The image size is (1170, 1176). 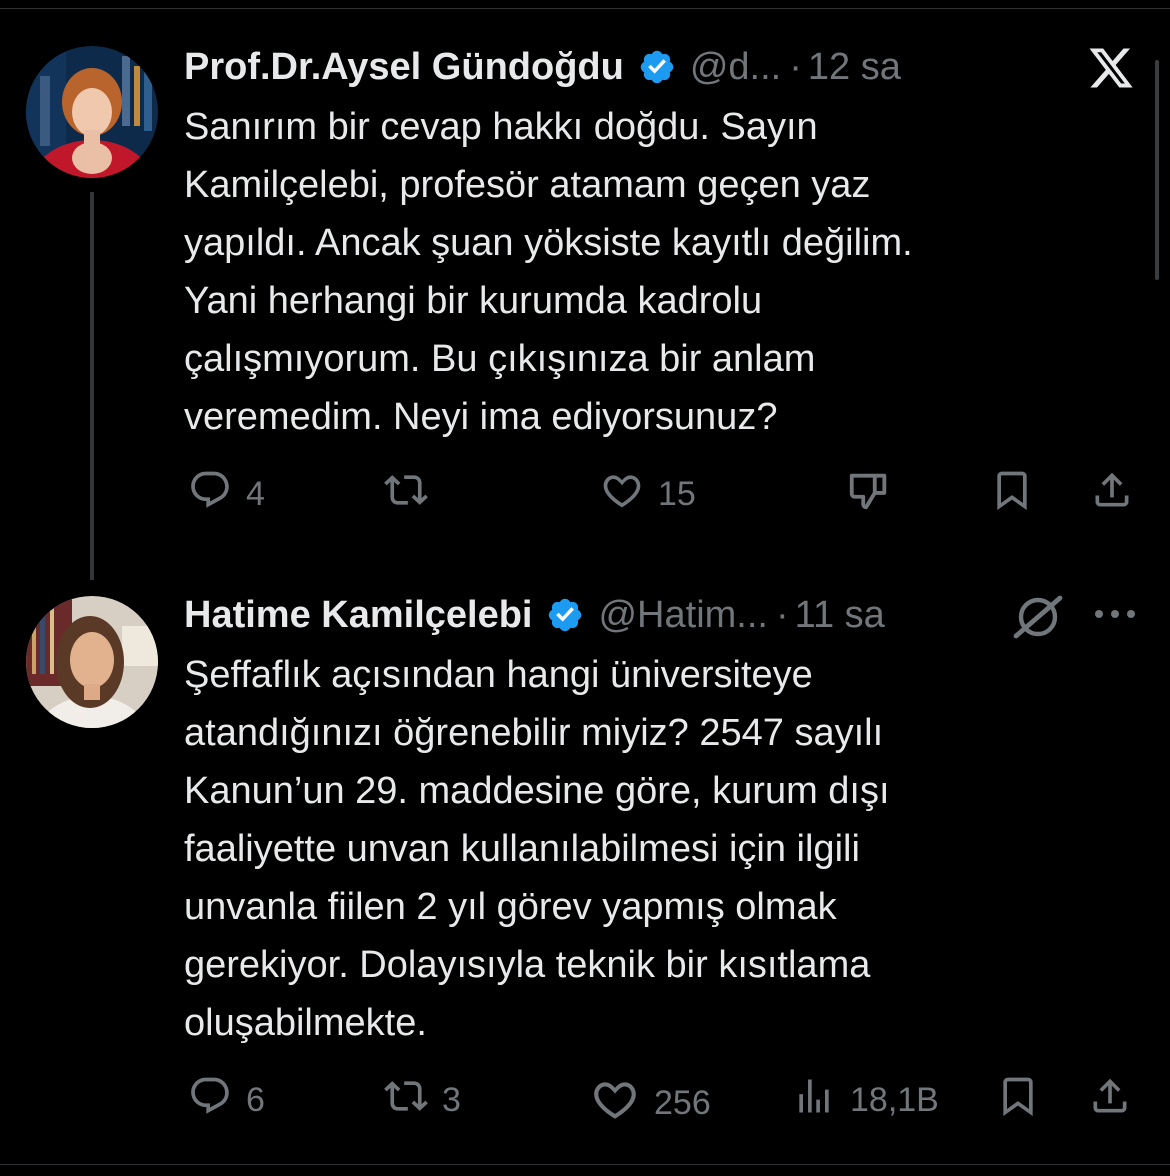 What do you see at coordinates (500, 359) in the screenshot?
I see `tweet-text-line: çalışmıyorum. Bu çıkışınıza bir anlam` at bounding box center [500, 359].